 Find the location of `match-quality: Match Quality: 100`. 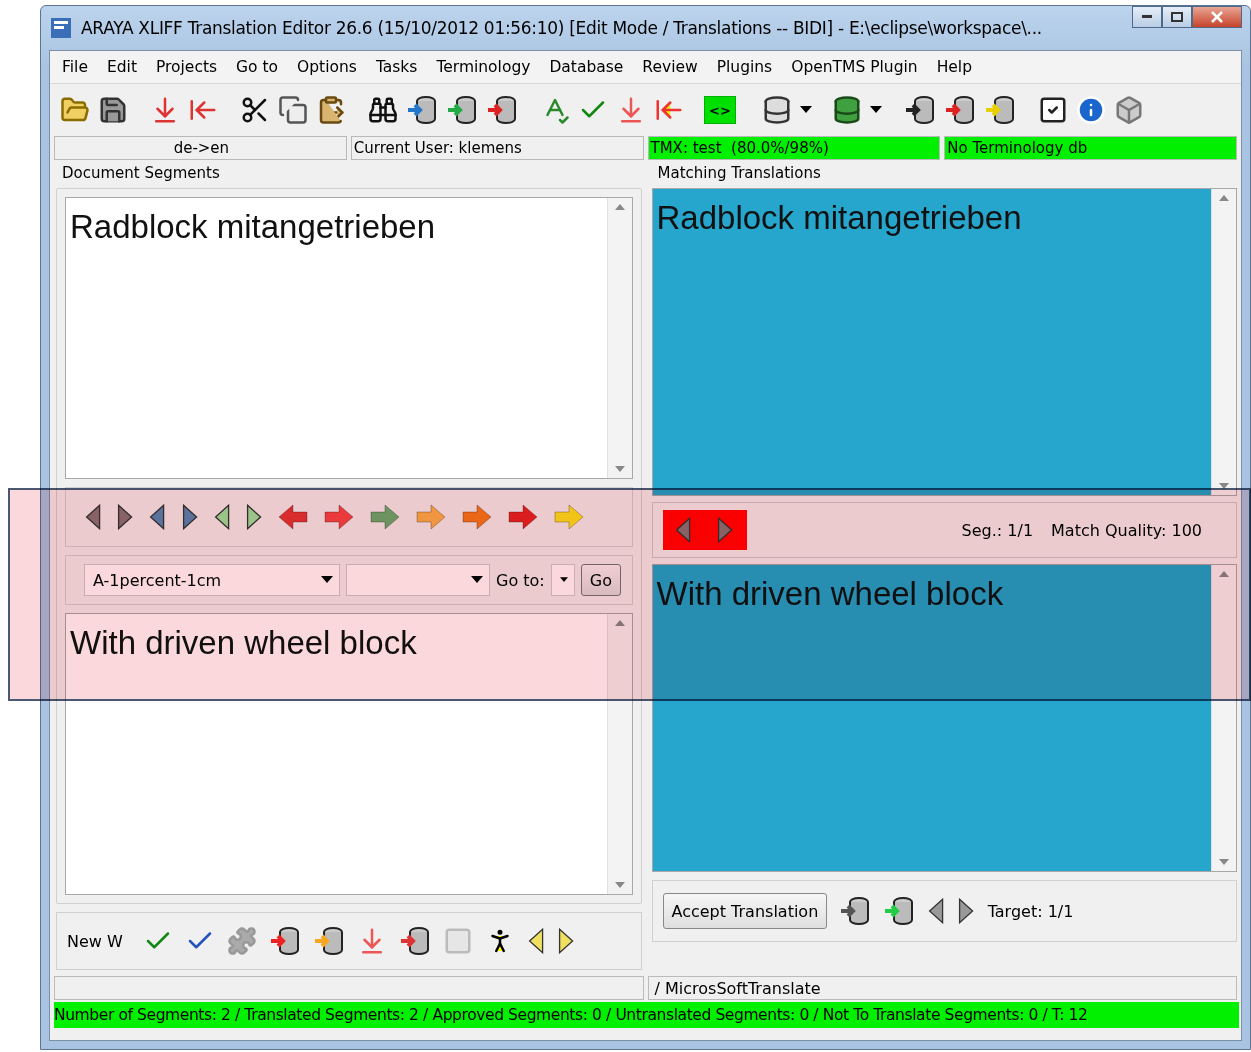

match-quality: Match Quality: 100 is located at coordinates (1126, 530).